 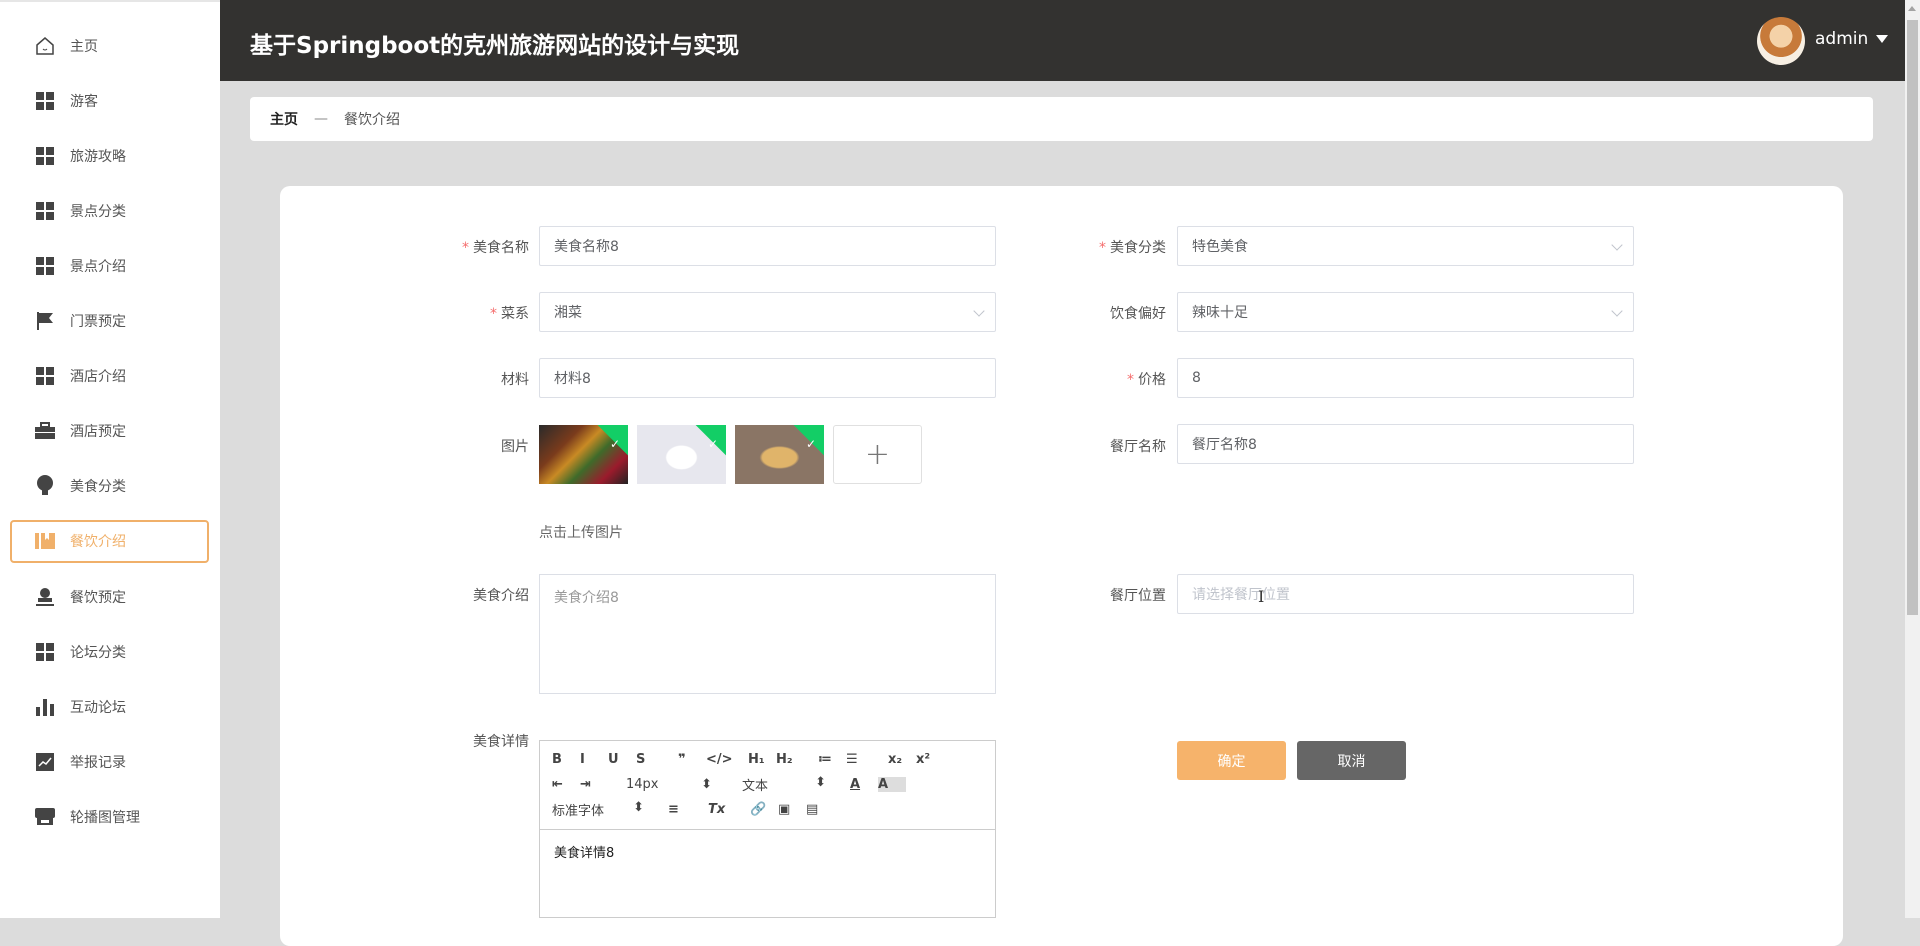 What do you see at coordinates (45, 46) in the screenshot?
I see `home-icon` at bounding box center [45, 46].